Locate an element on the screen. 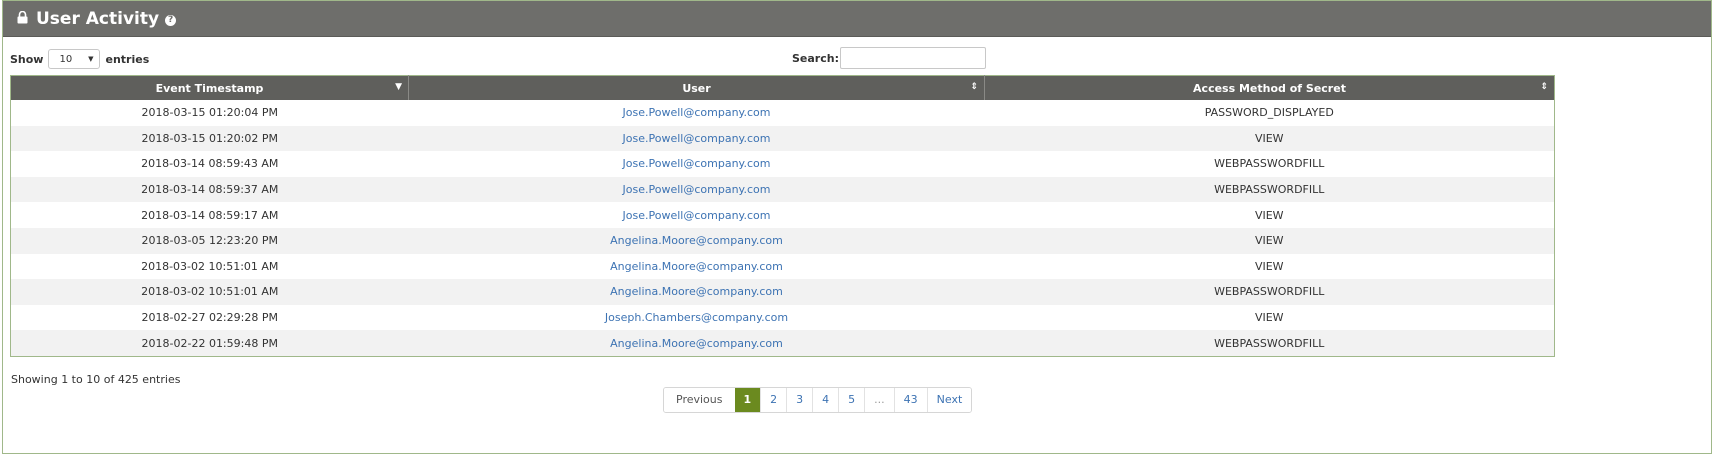  entries-per-page-value: 10 is located at coordinates (66, 59).